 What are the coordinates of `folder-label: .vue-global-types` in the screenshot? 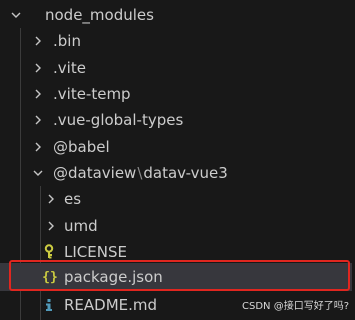 It's located at (118, 120).